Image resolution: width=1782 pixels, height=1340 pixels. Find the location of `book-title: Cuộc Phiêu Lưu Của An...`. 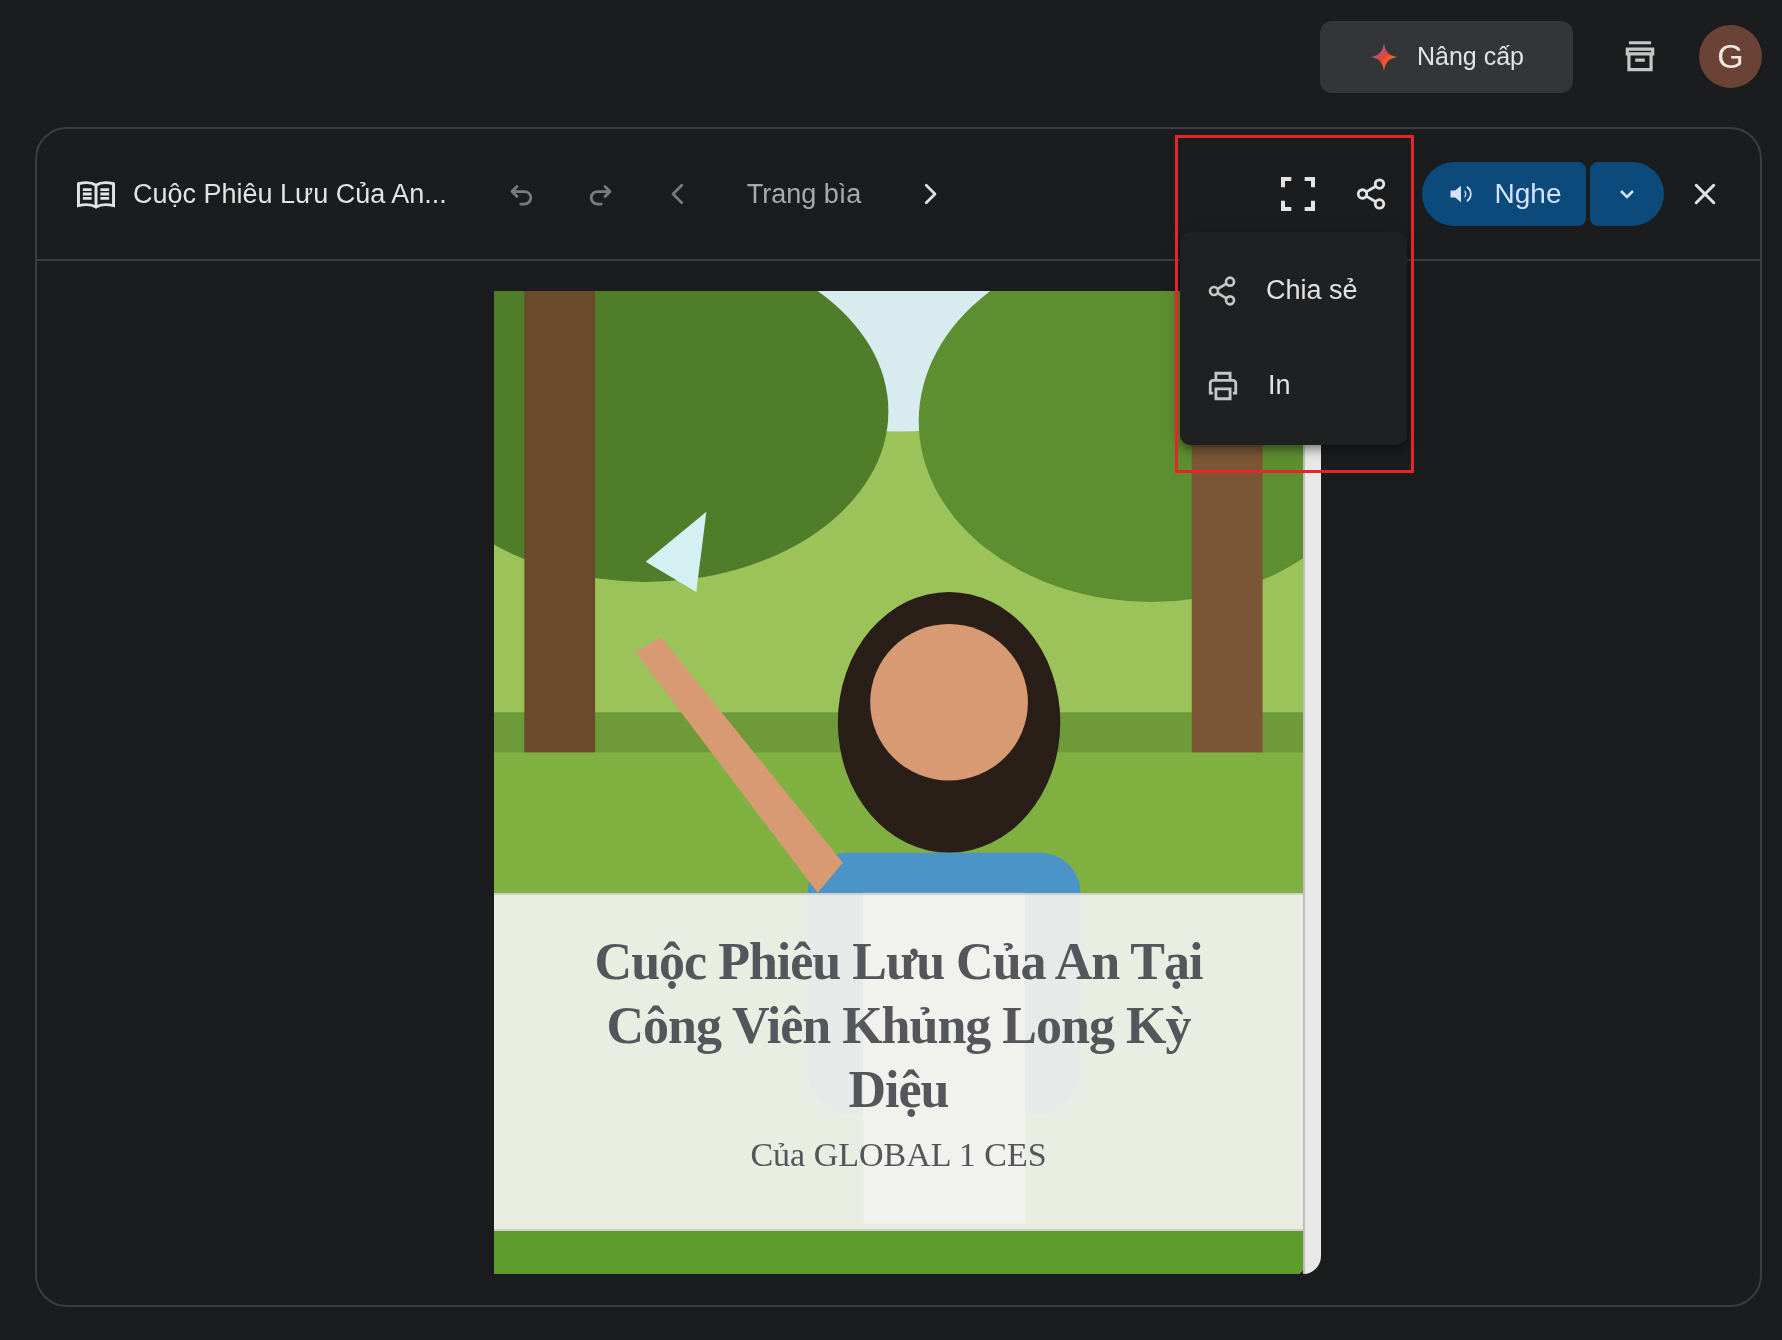

book-title: Cuộc Phiêu Lưu Của An... is located at coordinates (290, 194).